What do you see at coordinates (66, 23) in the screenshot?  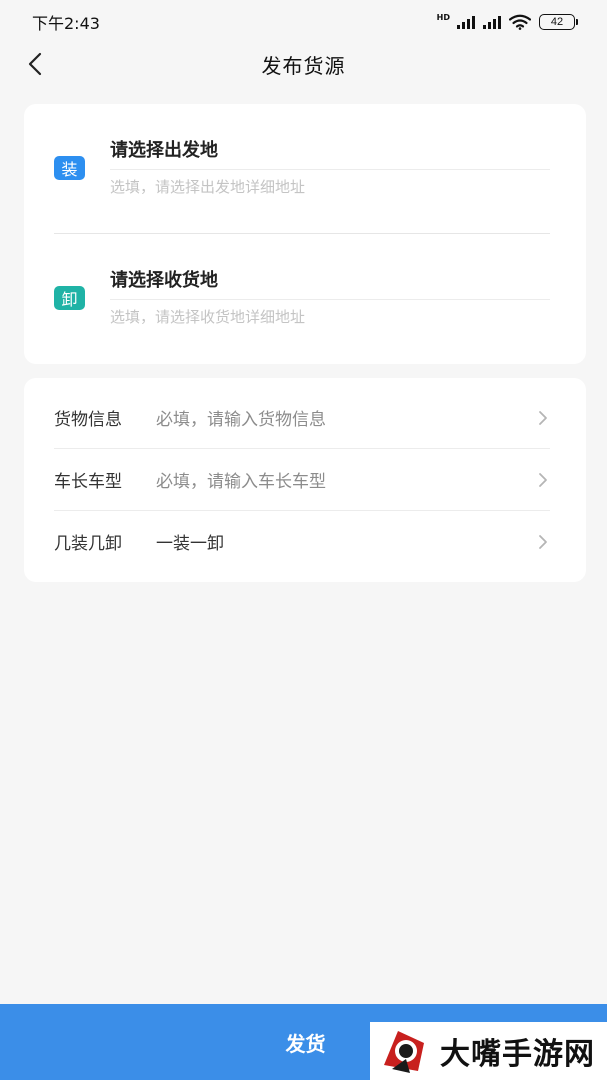 I see `status-time: 下午2:43` at bounding box center [66, 23].